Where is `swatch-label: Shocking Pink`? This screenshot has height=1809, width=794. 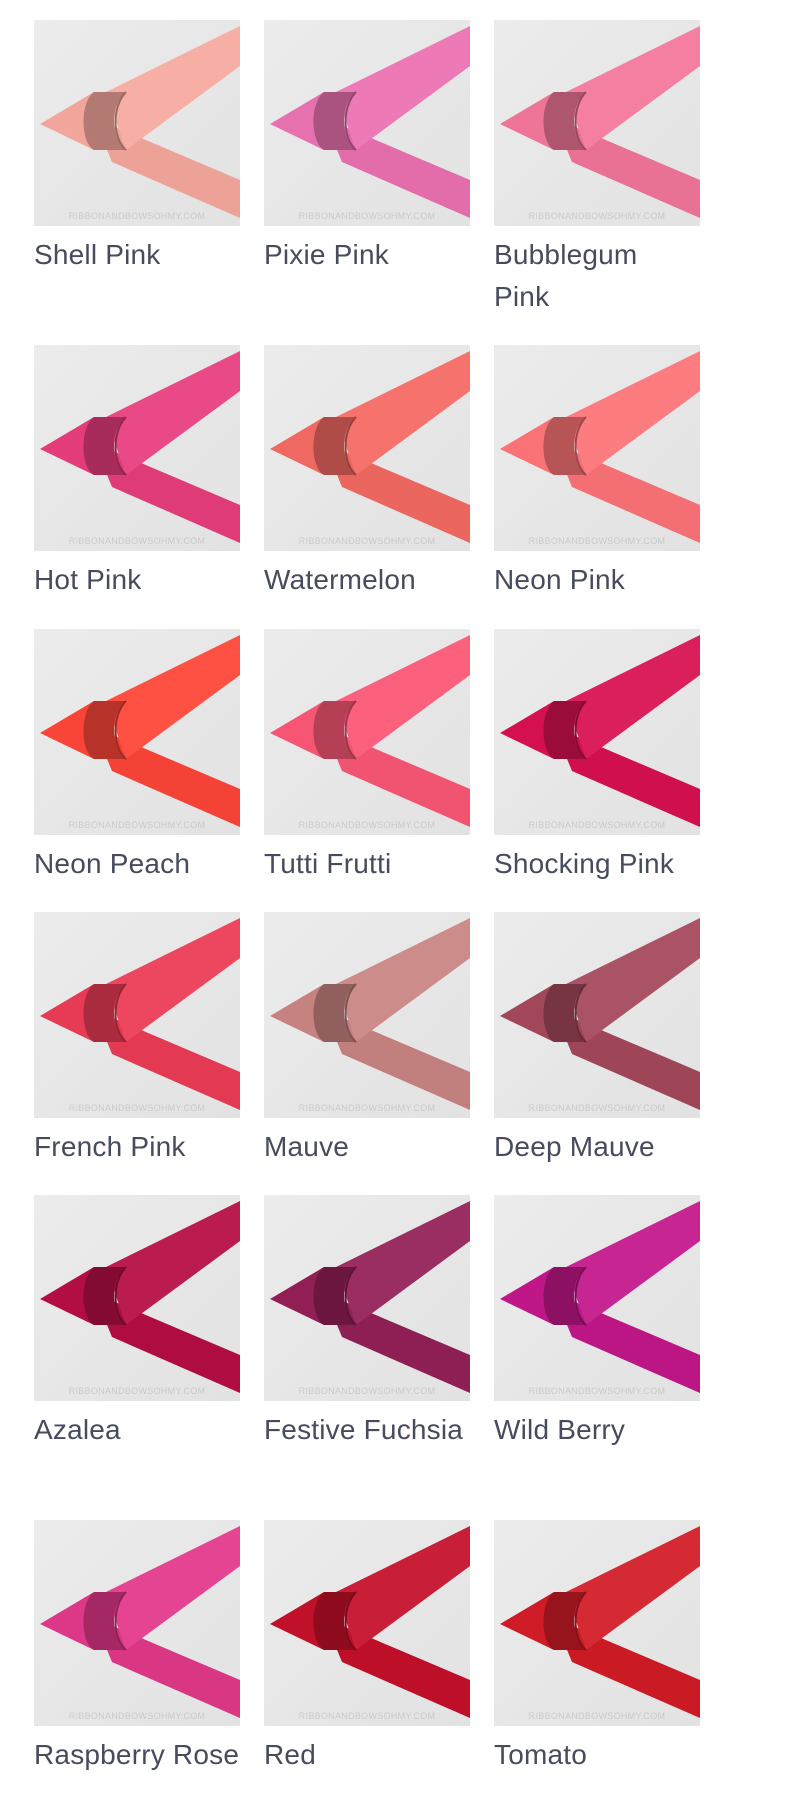
swatch-label: Shocking Pink is located at coordinates (597, 864).